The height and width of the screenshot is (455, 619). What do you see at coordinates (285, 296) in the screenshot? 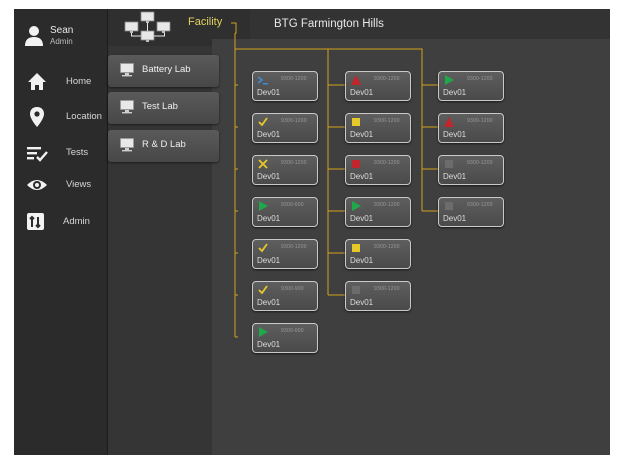
I see `device-card: 9300-900 Dev01` at bounding box center [285, 296].